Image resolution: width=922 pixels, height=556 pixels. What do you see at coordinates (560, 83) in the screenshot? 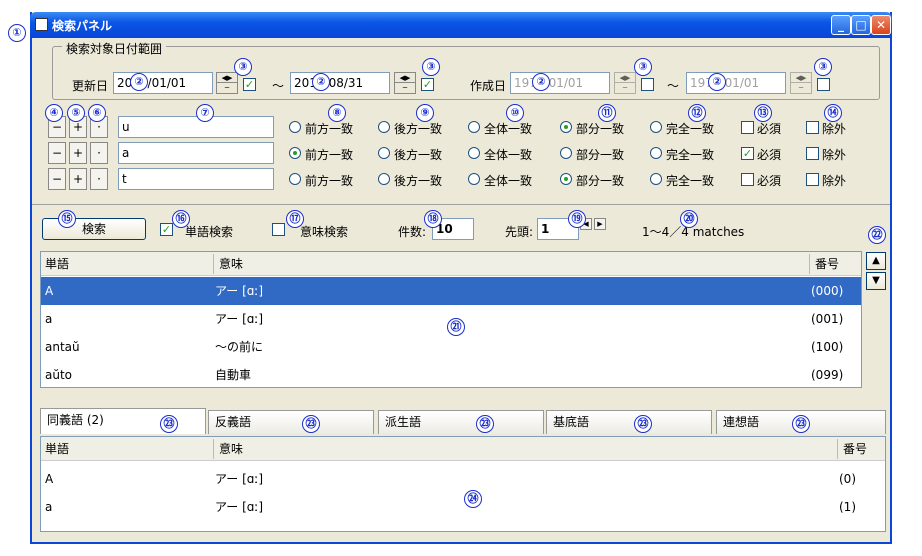
I see `created-from-field: 1970/01/01` at bounding box center [560, 83].